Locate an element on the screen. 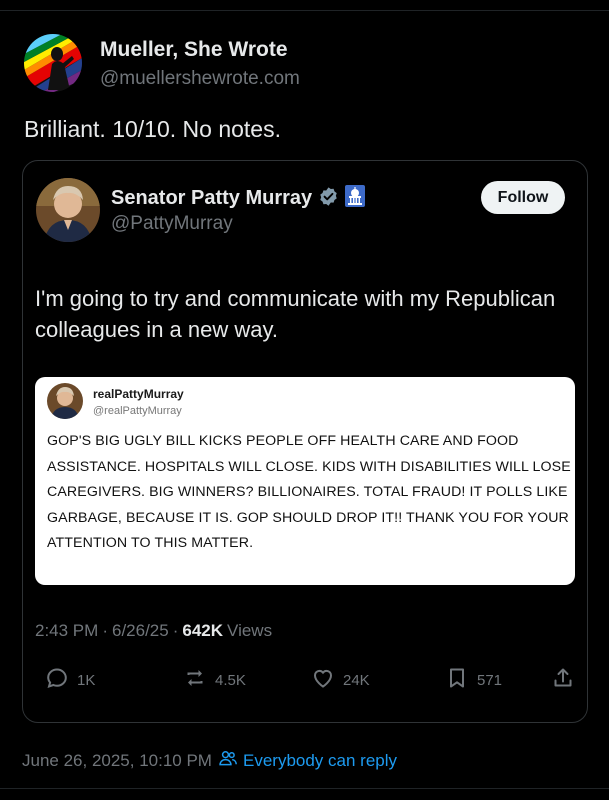 This screenshot has width=609, height=800. post-time: 2:43 PM is located at coordinates (66, 631).